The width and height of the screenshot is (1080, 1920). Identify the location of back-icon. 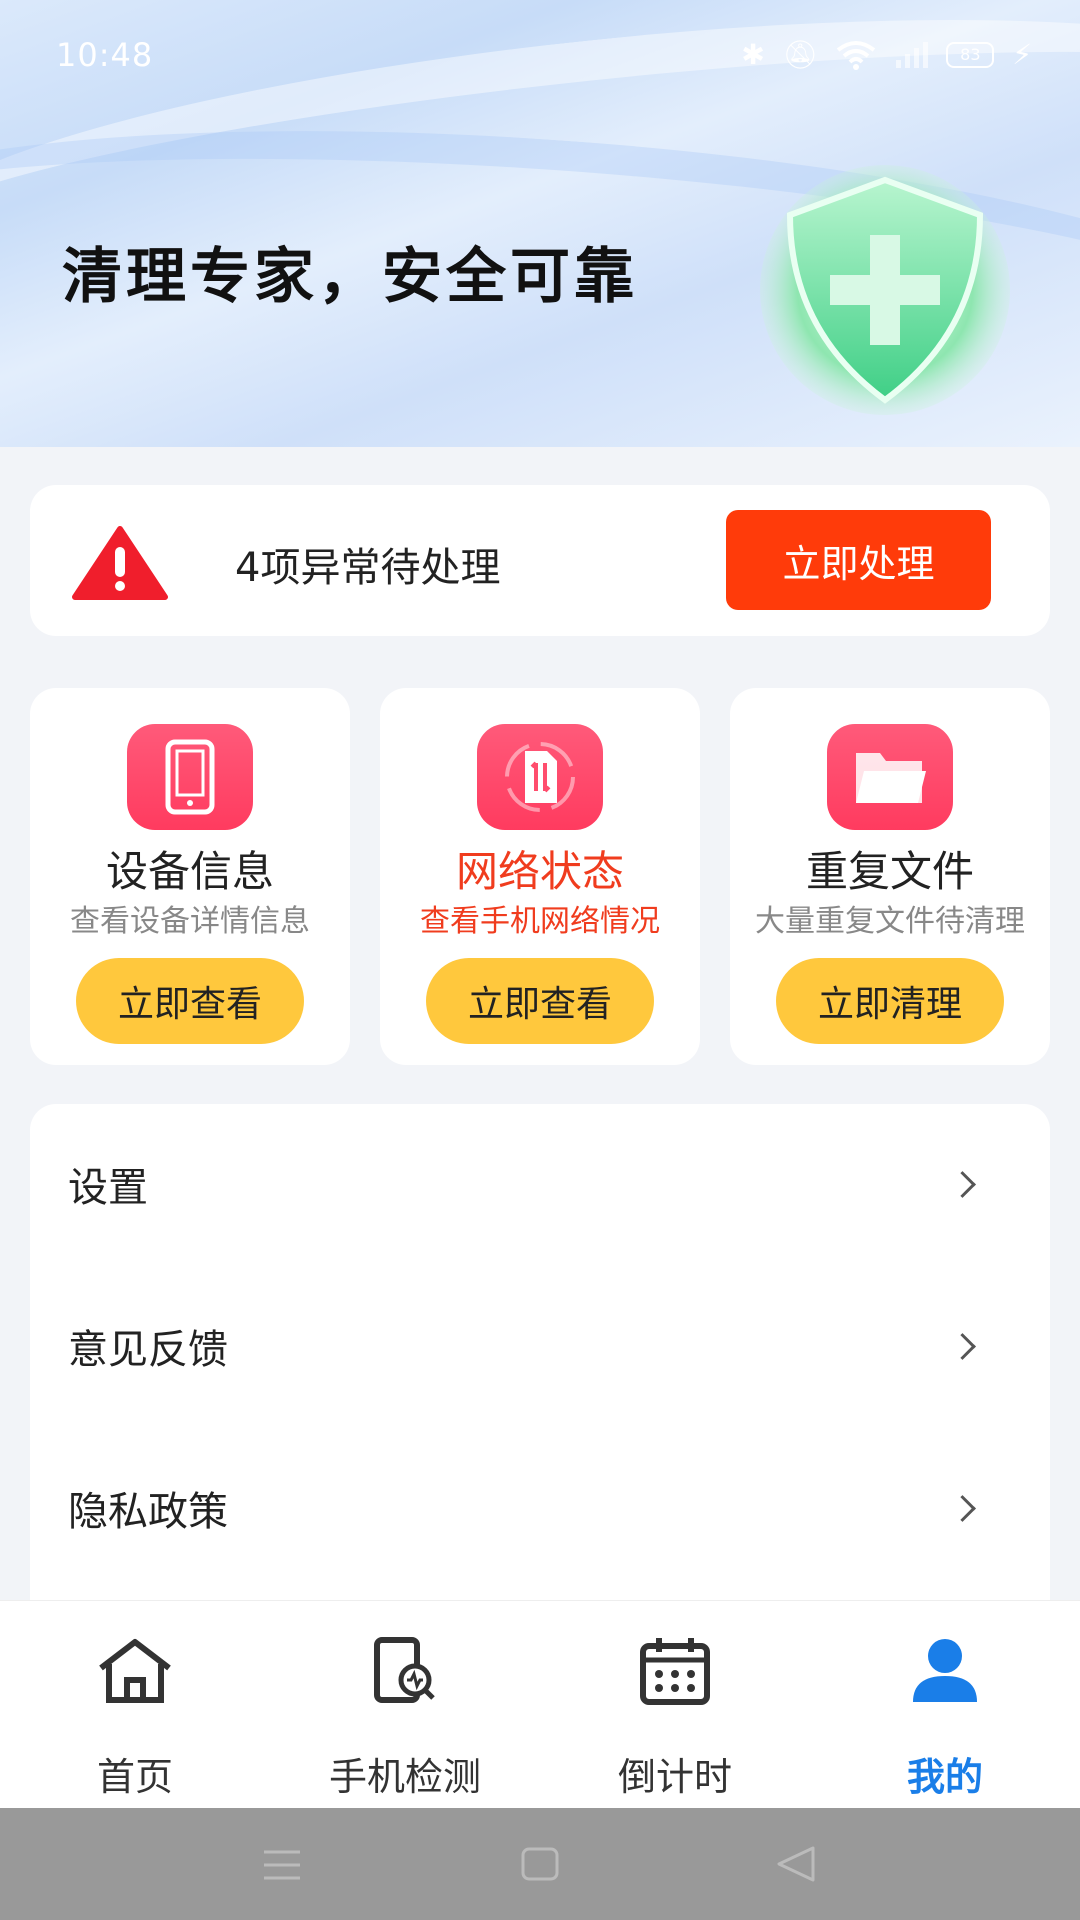
(796, 1864).